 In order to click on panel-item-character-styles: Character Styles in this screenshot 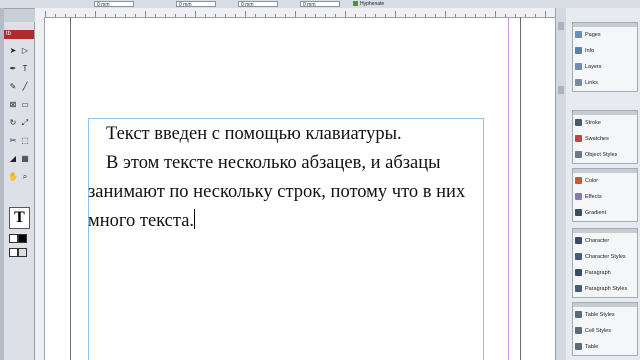, I will do `click(605, 257)`.